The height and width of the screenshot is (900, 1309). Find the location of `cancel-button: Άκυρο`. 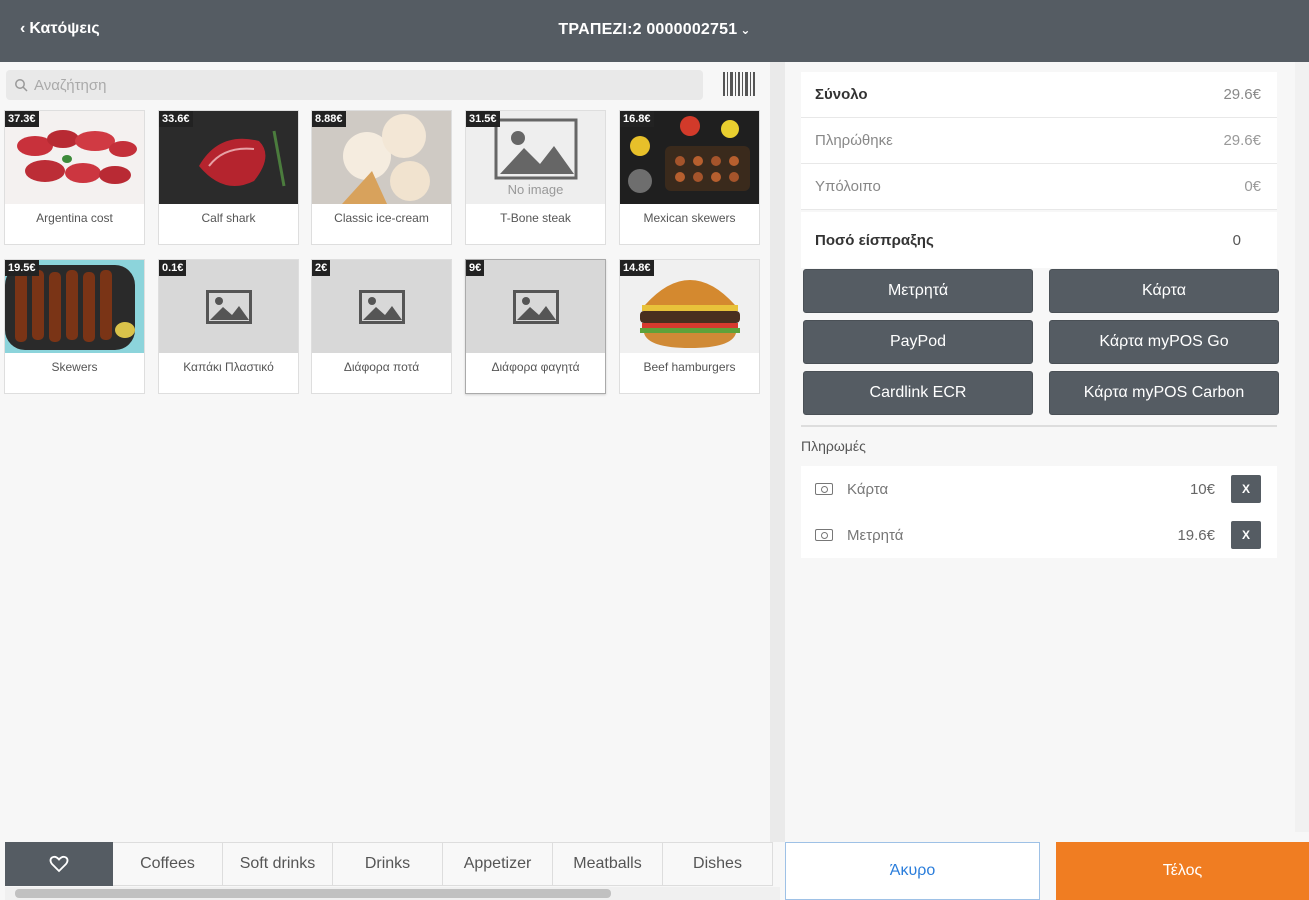

cancel-button: Άκυρο is located at coordinates (912, 871).